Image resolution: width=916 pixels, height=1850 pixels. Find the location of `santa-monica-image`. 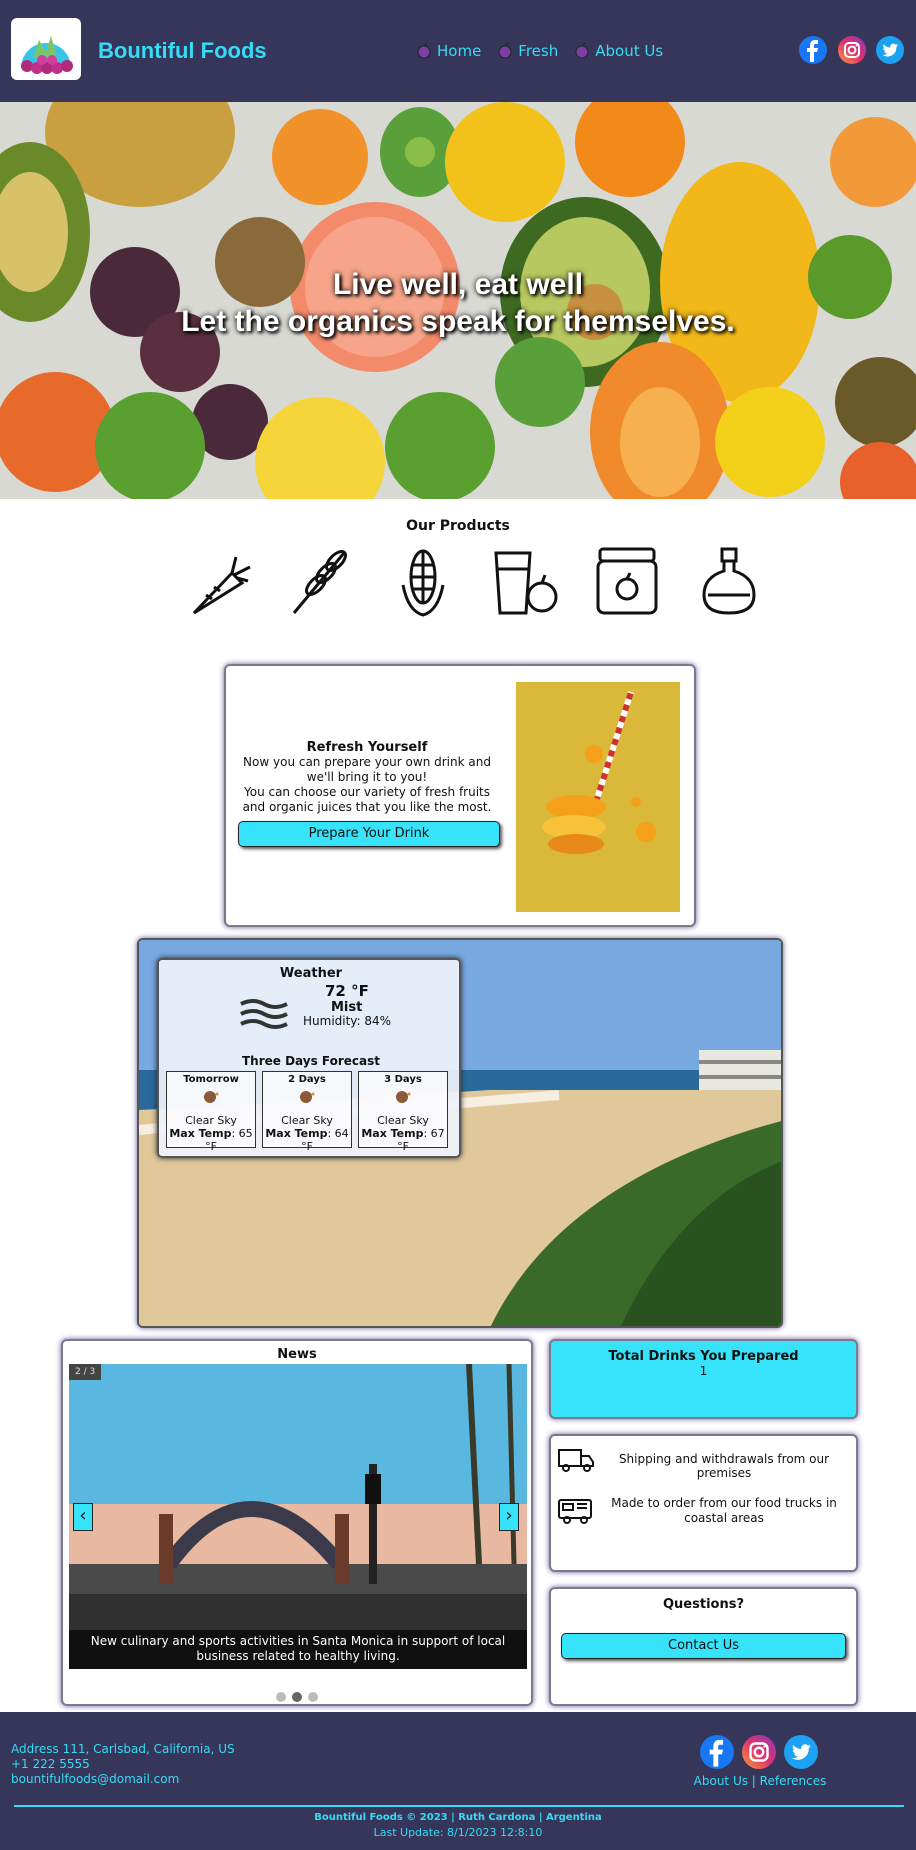

santa-monica-image is located at coordinates (298, 1516).